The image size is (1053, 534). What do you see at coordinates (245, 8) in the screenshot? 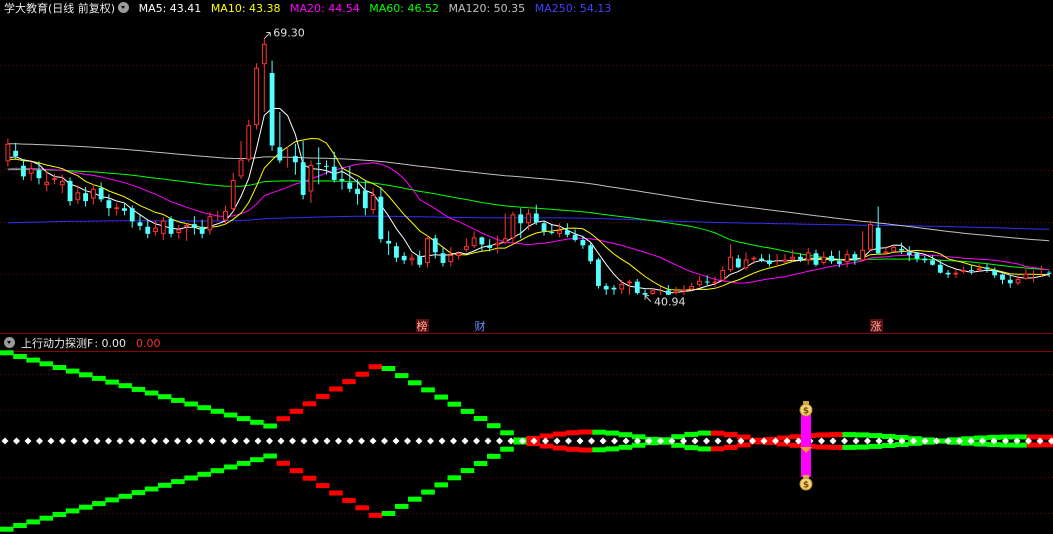
I see `ma10-label: MA10: 43.38` at bounding box center [245, 8].